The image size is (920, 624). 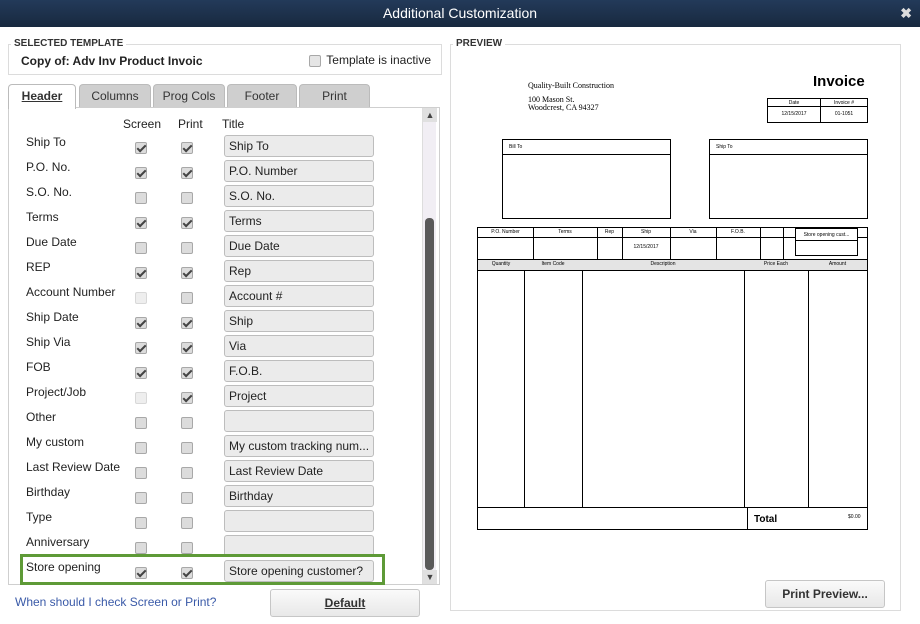 What do you see at coordinates (571, 85) in the screenshot?
I see `company-name: Quality-Built Construction` at bounding box center [571, 85].